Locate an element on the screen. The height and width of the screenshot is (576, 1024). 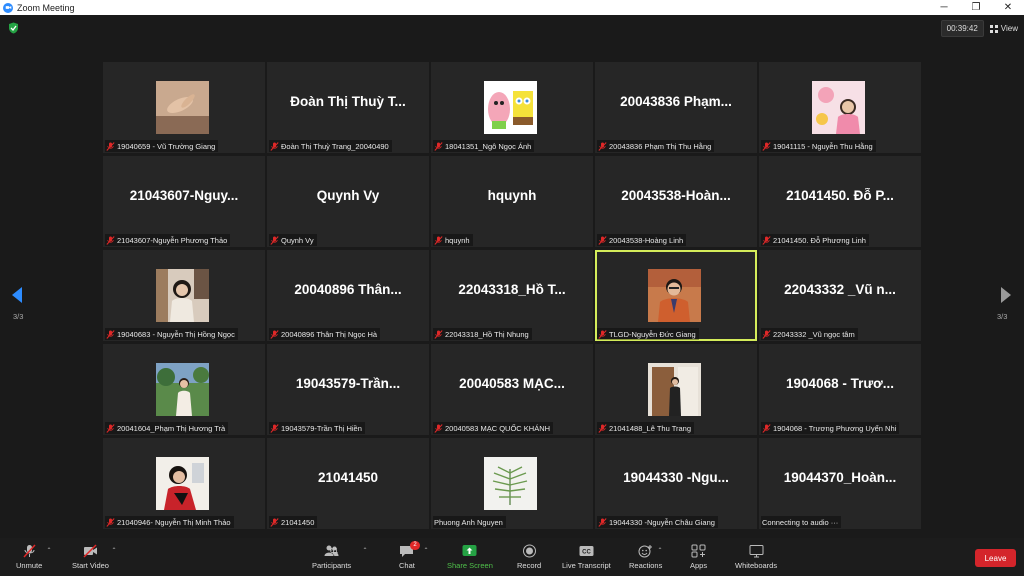
participant-tile: 20040583 MẠC... 20040583 MẠC QUỐC KHÁNH is located at coordinates (512, 389).